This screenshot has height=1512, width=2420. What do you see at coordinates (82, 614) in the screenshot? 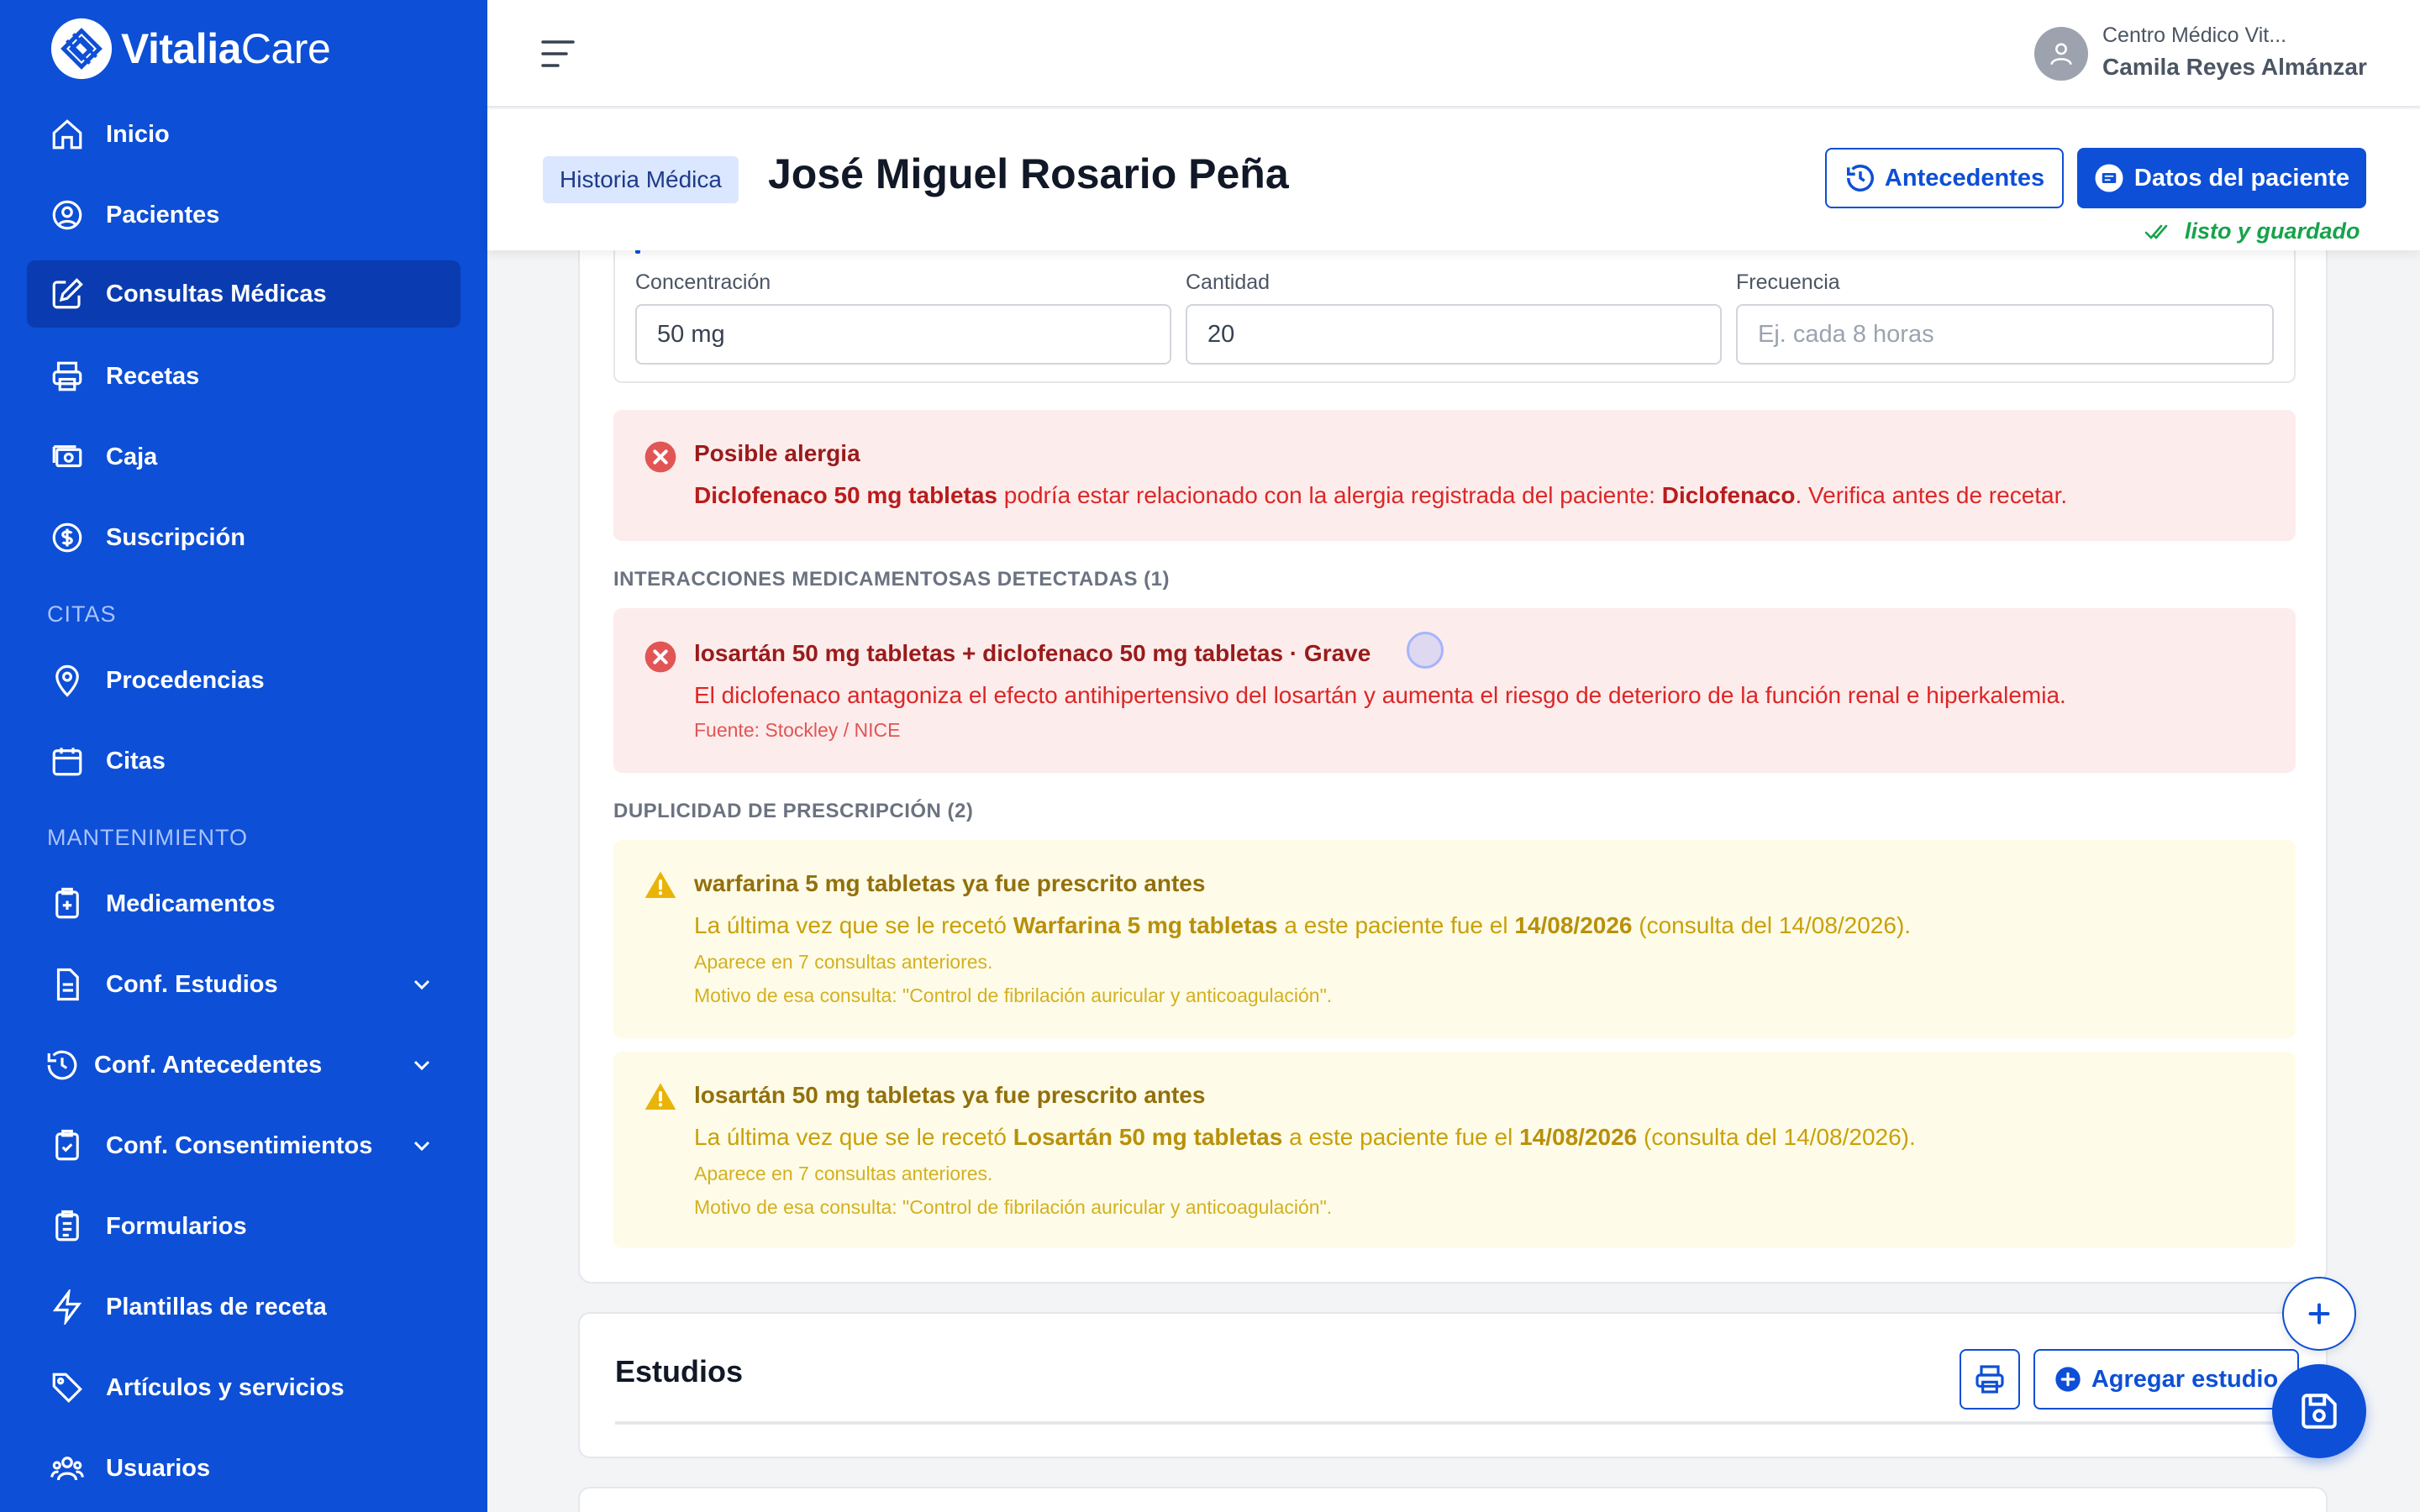
I see `section-title-citas: CITAS` at bounding box center [82, 614].